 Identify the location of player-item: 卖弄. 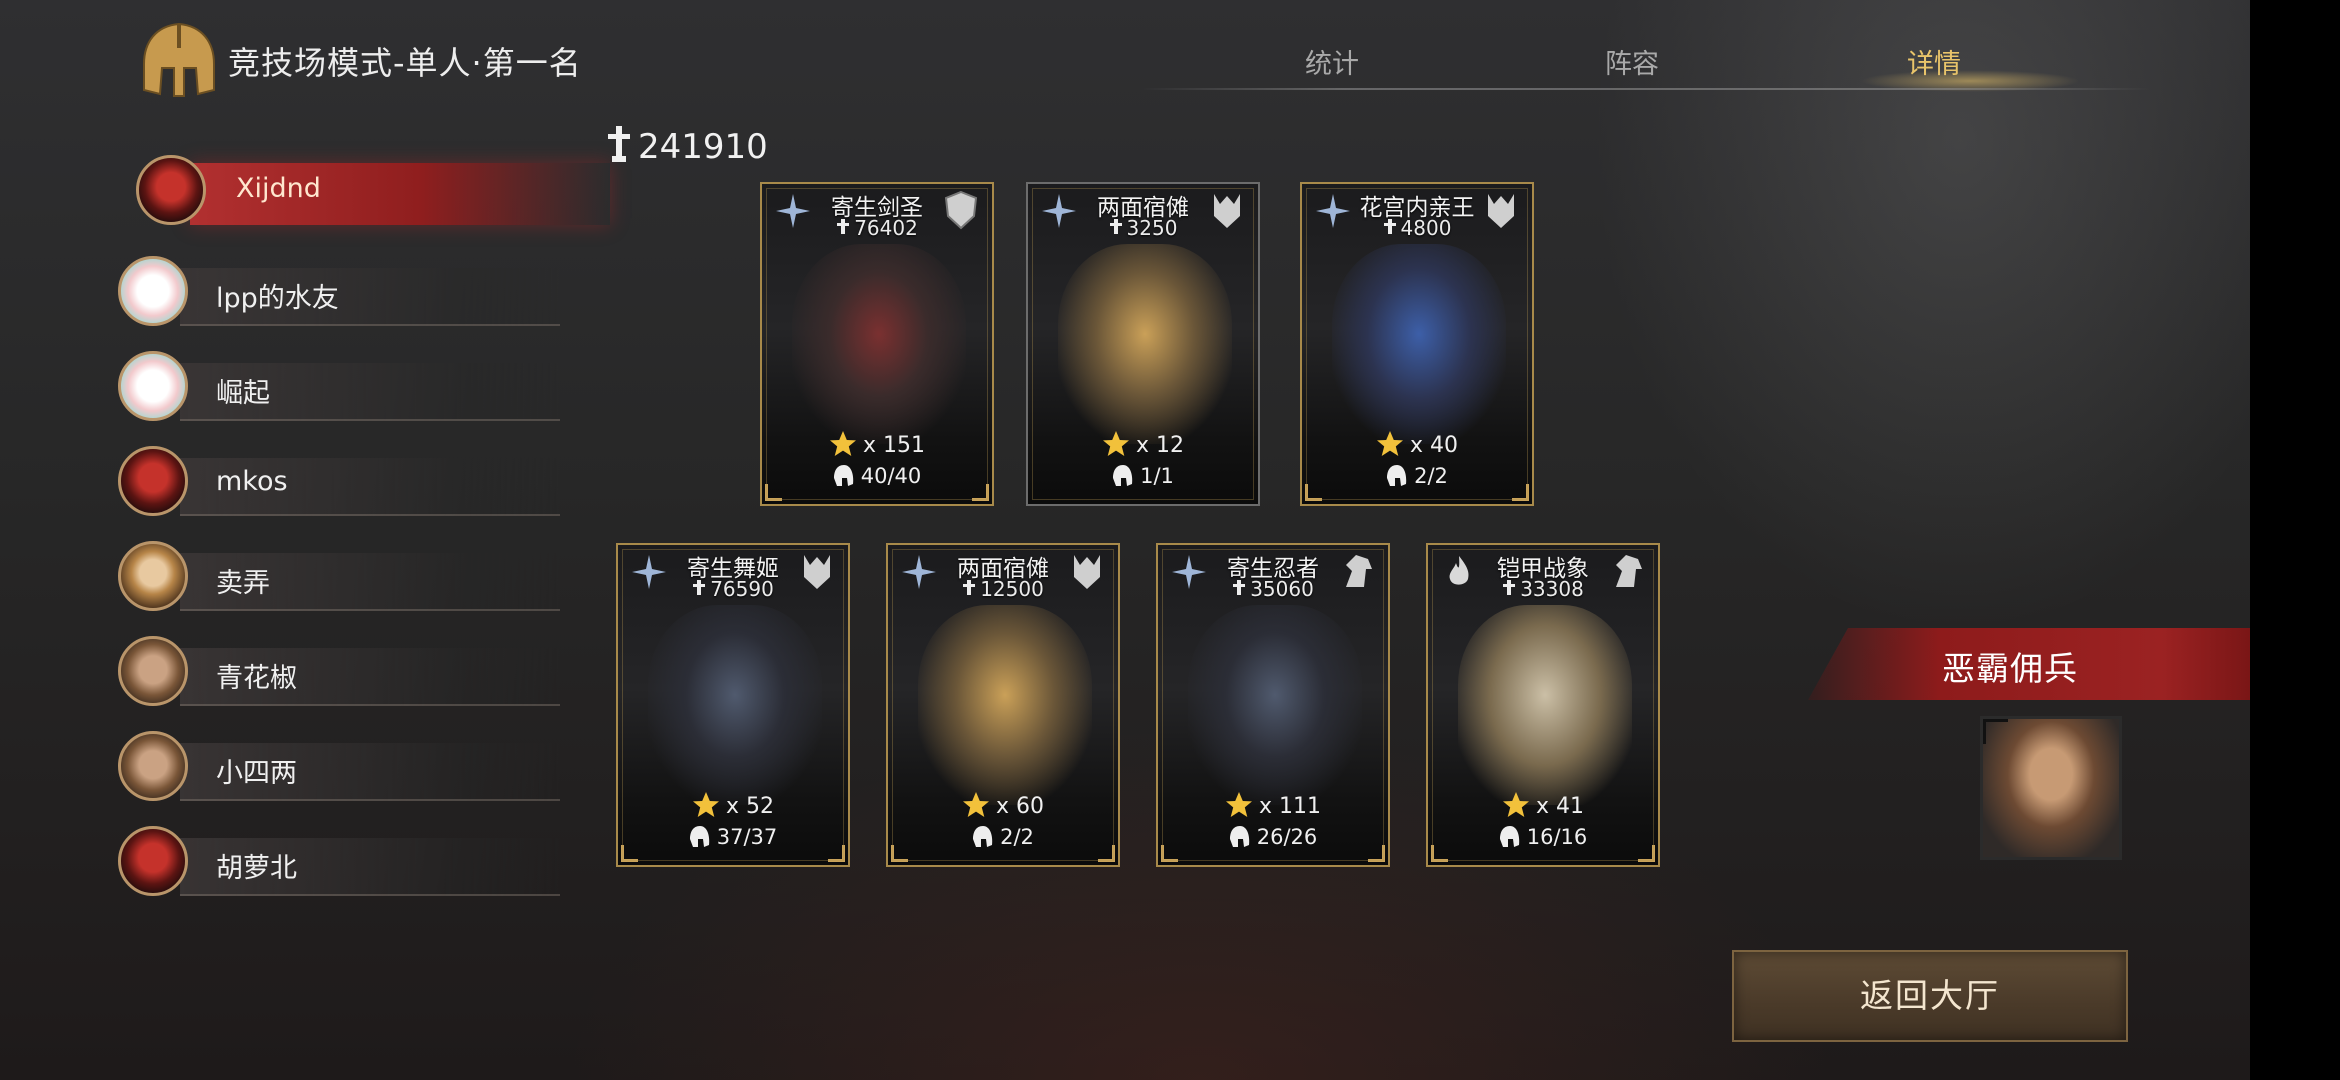
(335, 582).